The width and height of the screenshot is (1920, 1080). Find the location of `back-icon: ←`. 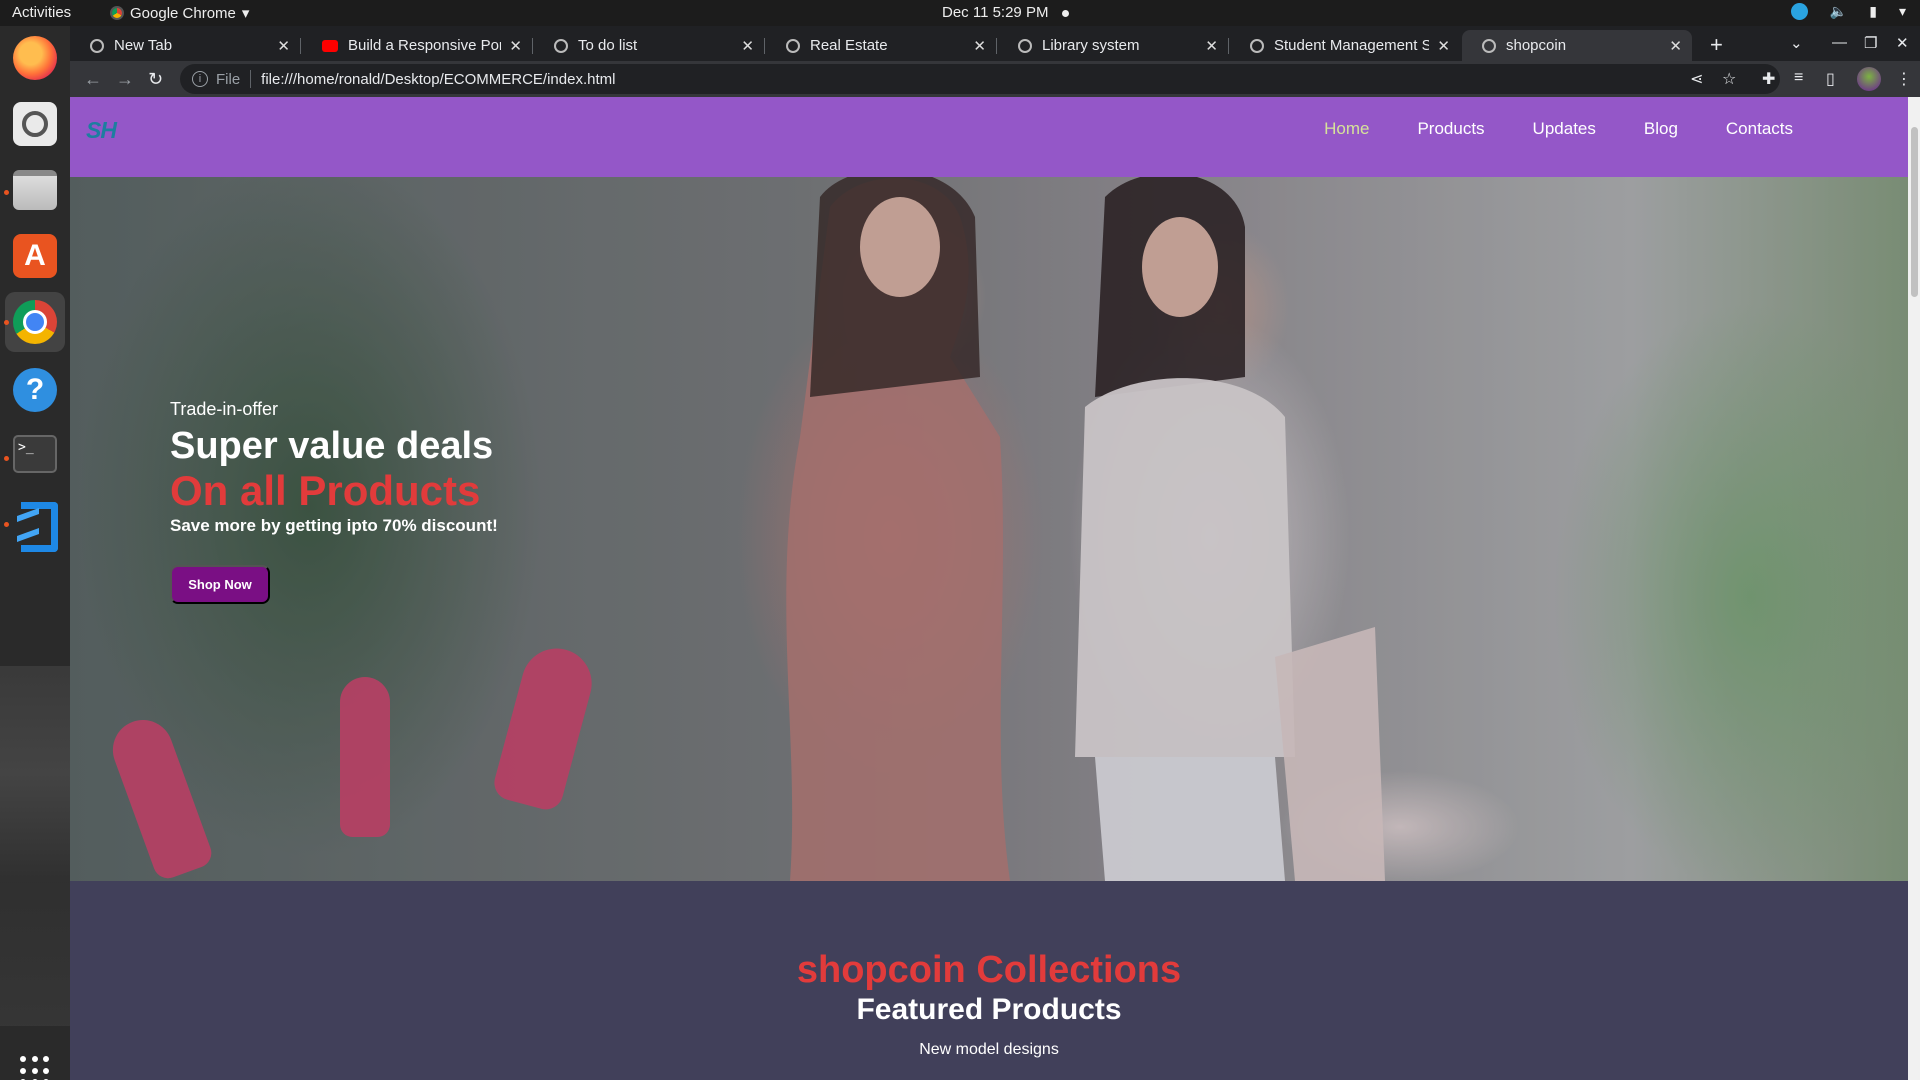

back-icon: ← is located at coordinates (93, 79).